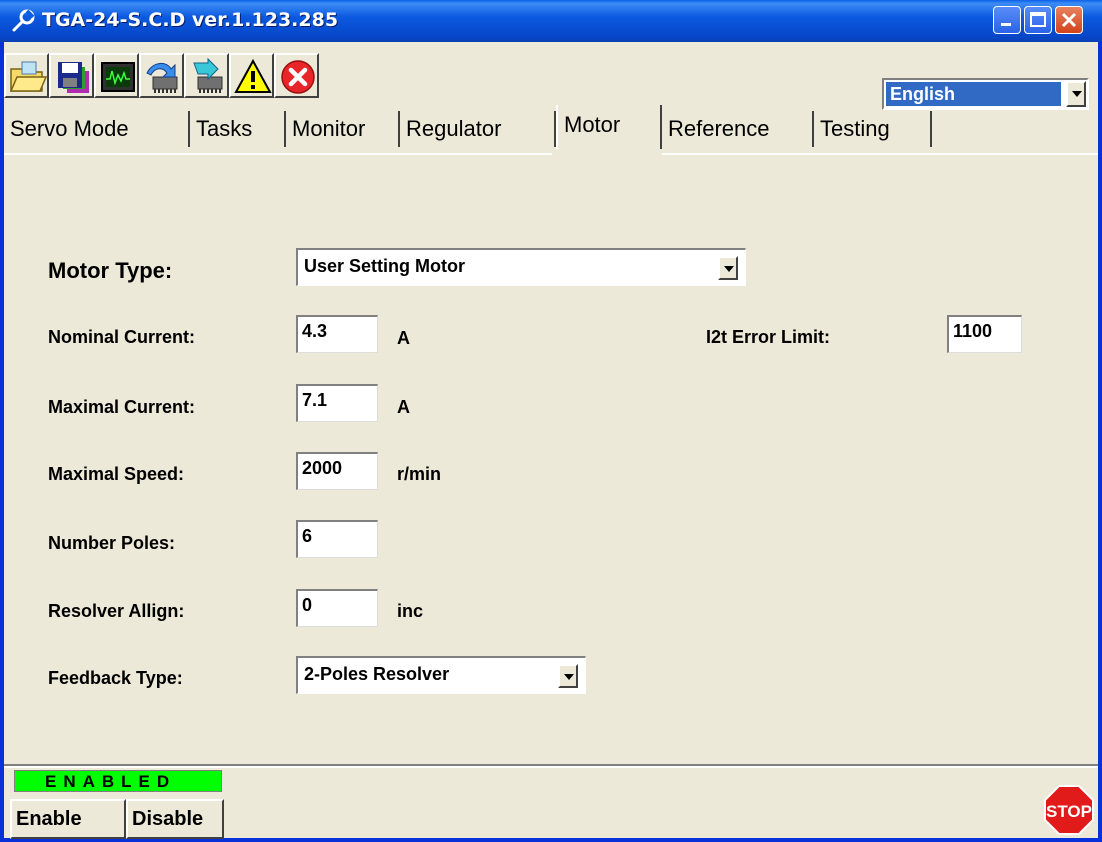 This screenshot has height=842, width=1102. Describe the element at coordinates (238, 129) in the screenshot. I see `tab-tasks: Tasks` at that location.